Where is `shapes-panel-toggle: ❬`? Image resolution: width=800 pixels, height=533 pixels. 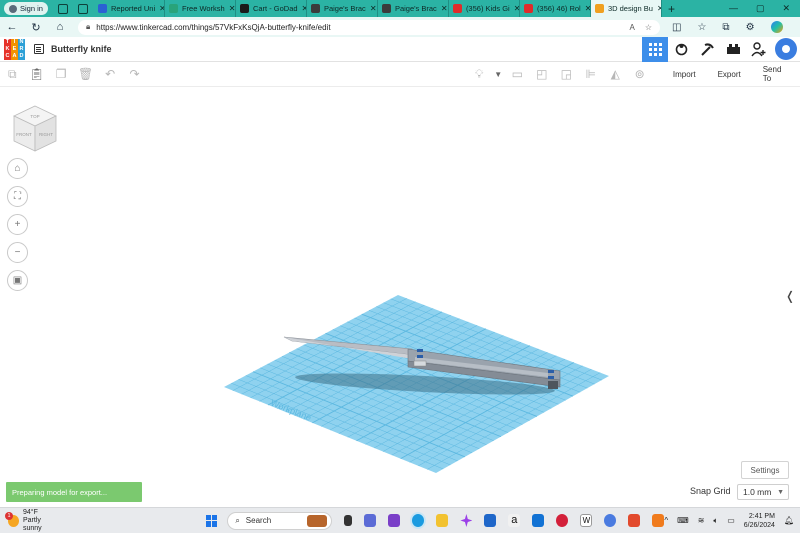 shapes-panel-toggle: ❬ is located at coordinates (790, 296).